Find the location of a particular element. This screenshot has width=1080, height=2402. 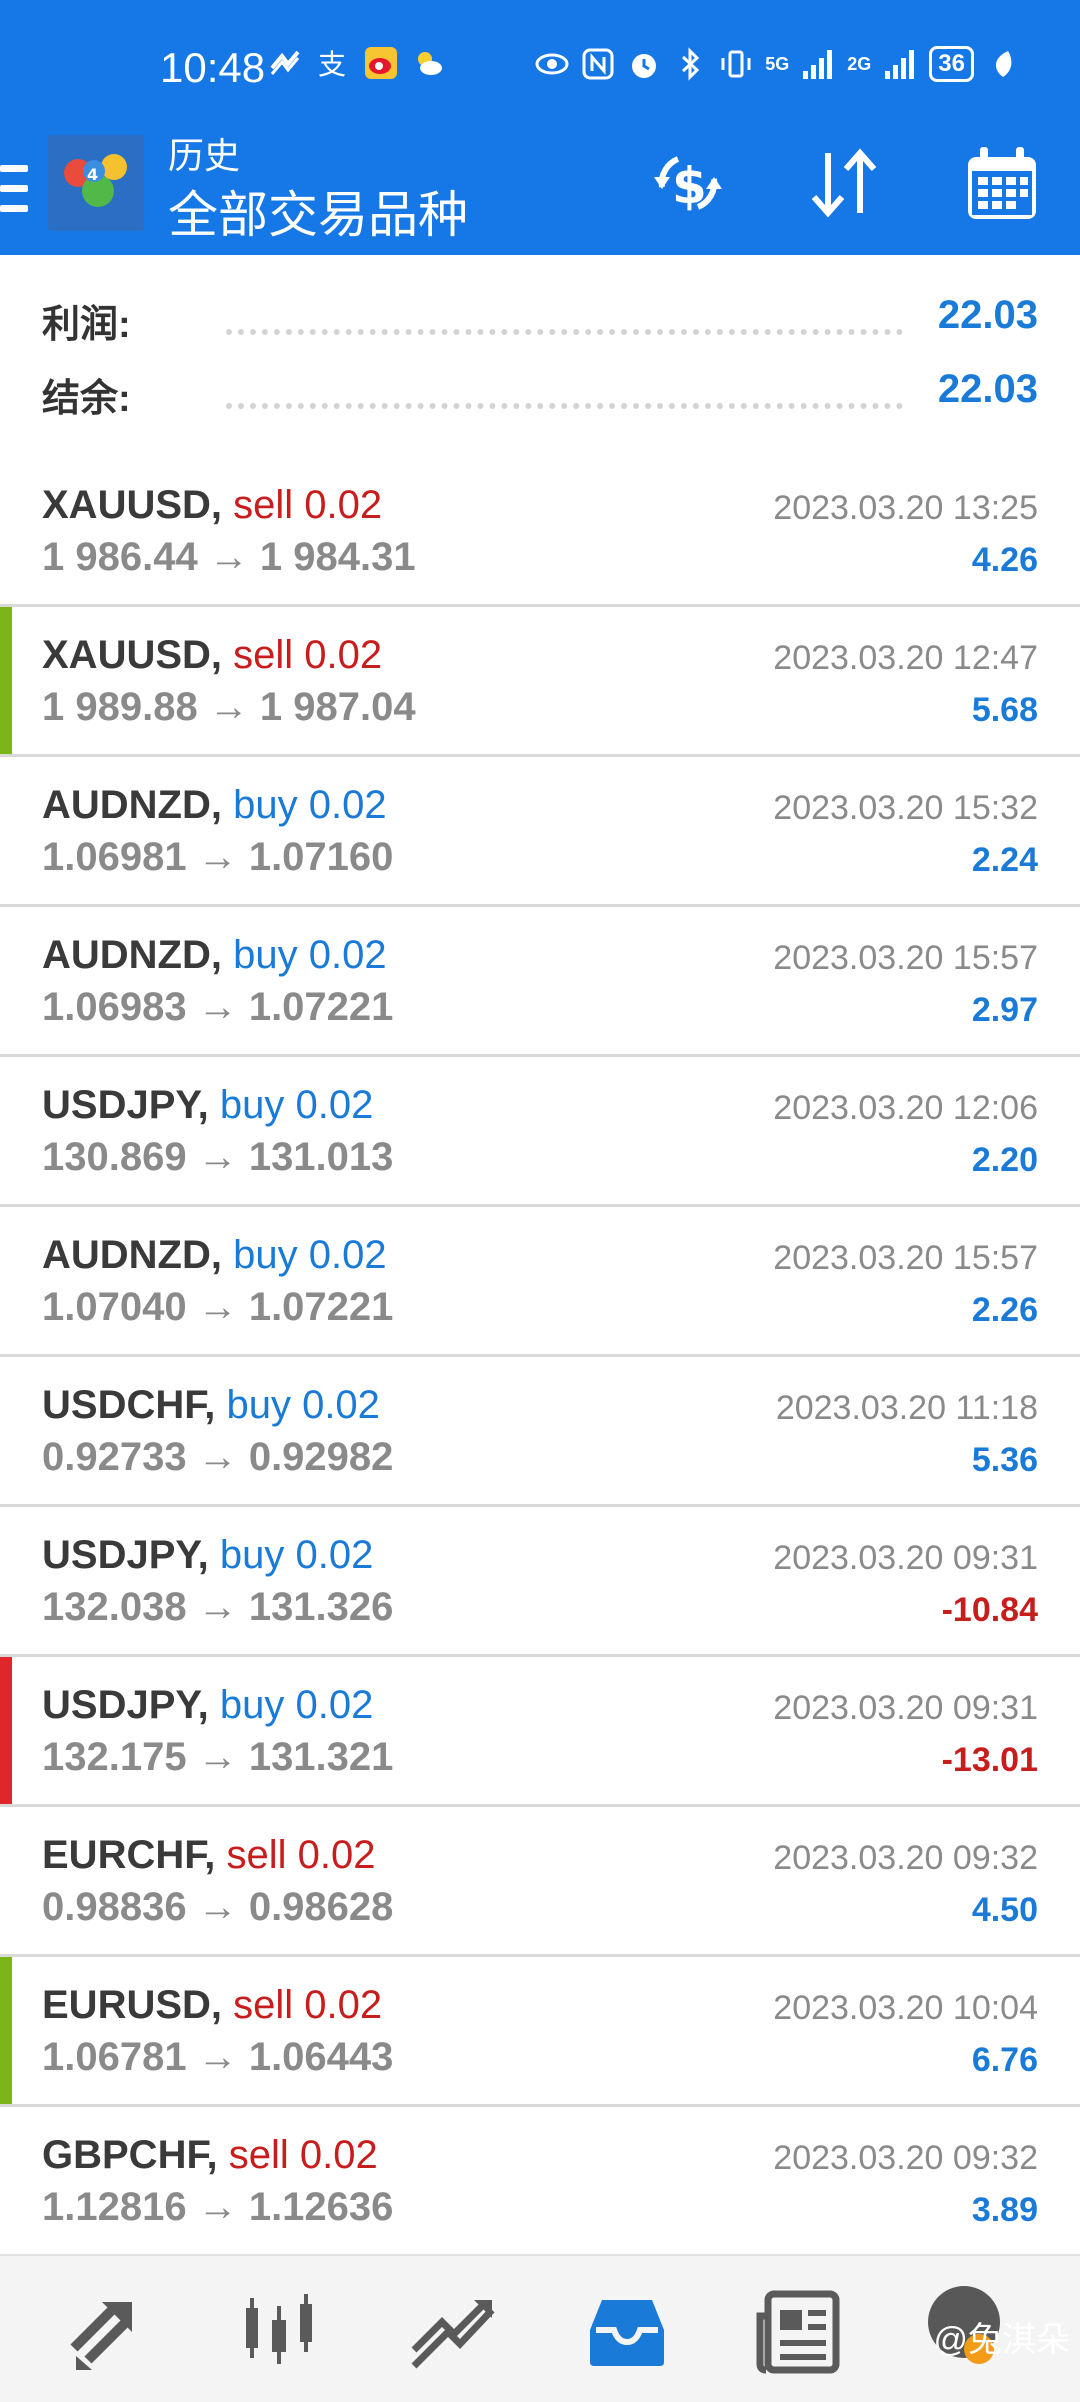

news-icon is located at coordinates (799, 2331).